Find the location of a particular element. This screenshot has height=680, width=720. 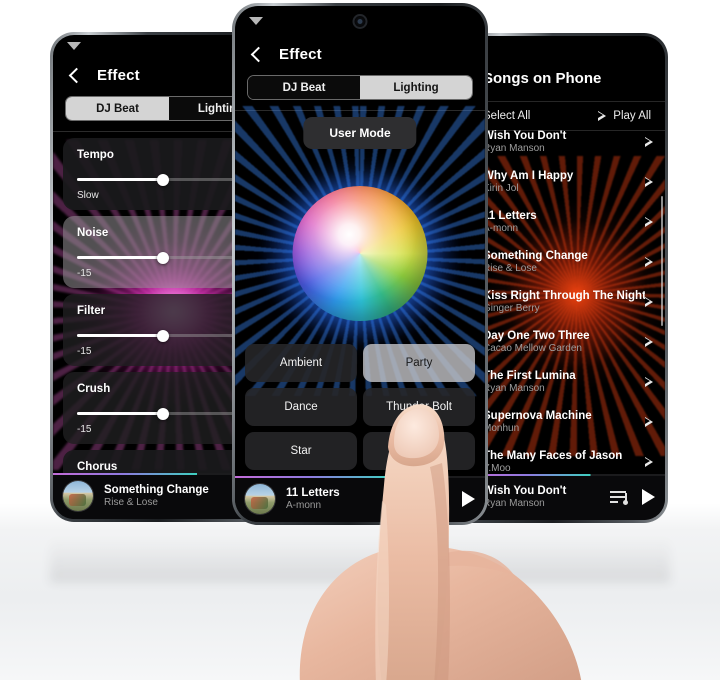

song-title: The Many Faces of Jason is located at coordinates (553, 456).